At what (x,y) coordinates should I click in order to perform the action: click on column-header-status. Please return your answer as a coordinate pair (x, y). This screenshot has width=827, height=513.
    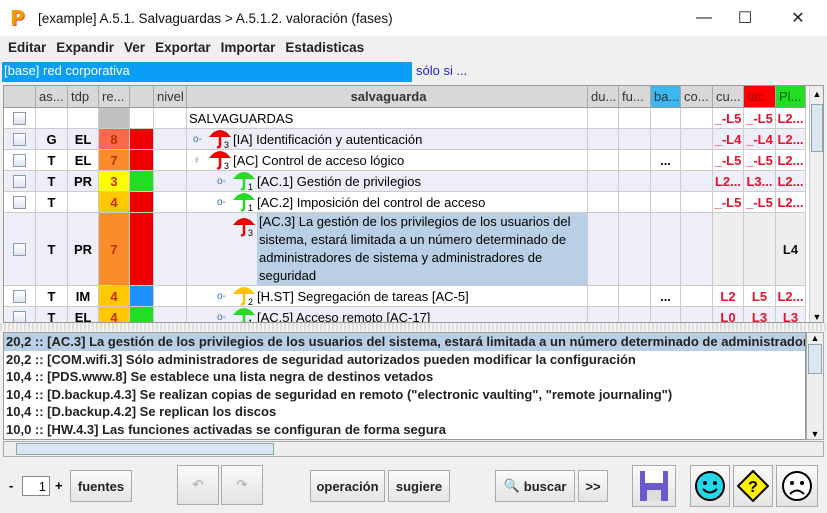
    Looking at the image, I should click on (142, 97).